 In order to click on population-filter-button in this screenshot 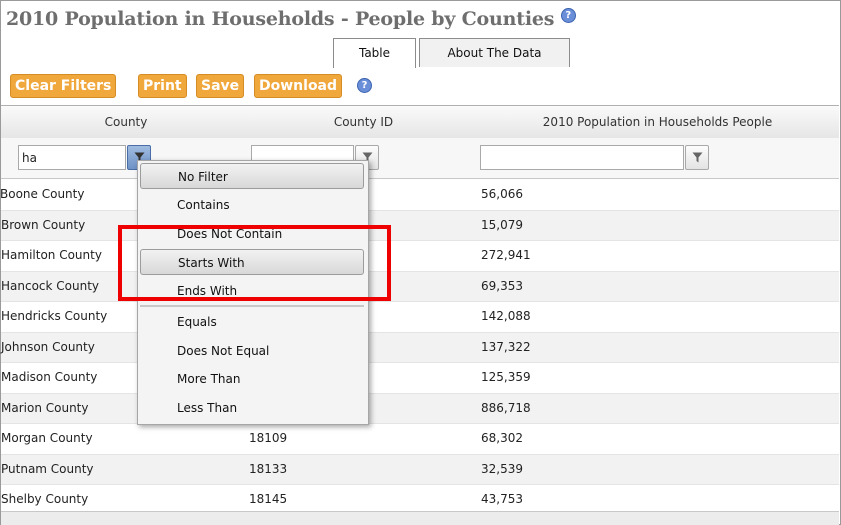, I will do `click(697, 157)`.